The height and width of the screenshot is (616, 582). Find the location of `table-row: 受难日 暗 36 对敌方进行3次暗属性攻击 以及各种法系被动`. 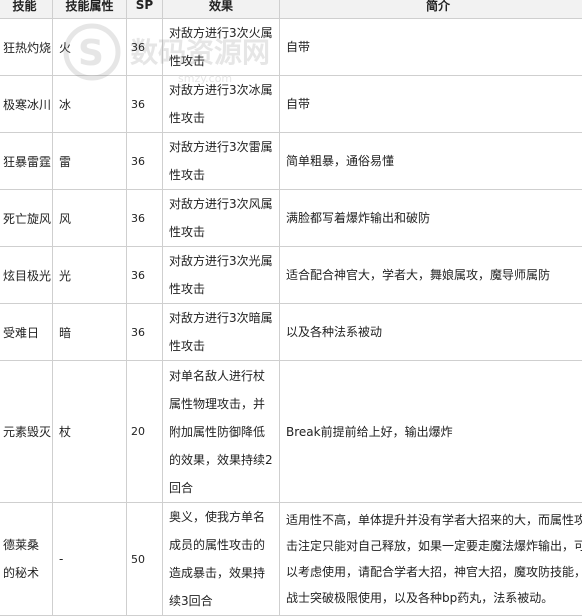

table-row: 受难日 暗 36 对敌方进行3次暗属性攻击 以及各种法系被动 is located at coordinates (291, 332).